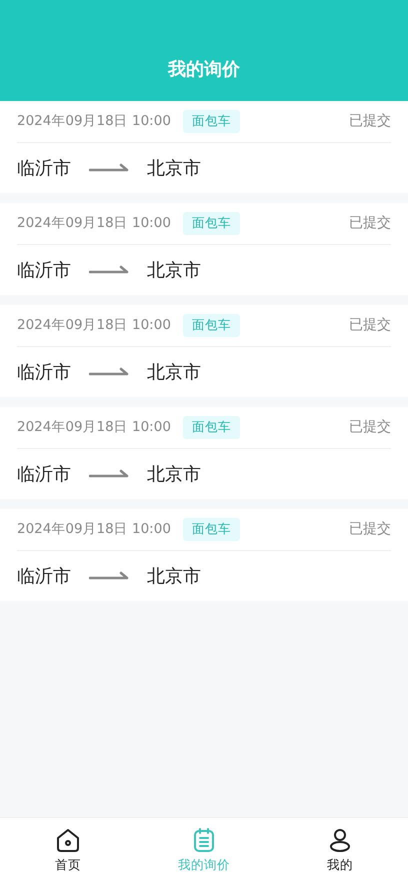  What do you see at coordinates (204, 70) in the screenshot?
I see `page-title: 我的询价` at bounding box center [204, 70].